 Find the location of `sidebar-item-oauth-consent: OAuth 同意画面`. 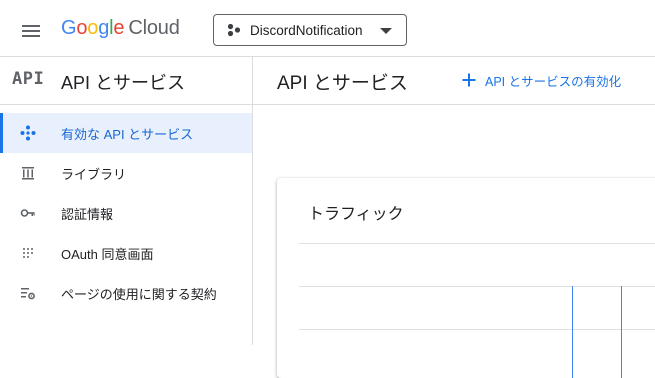

sidebar-item-oauth-consent: OAuth 同意画面 is located at coordinates (126, 253).